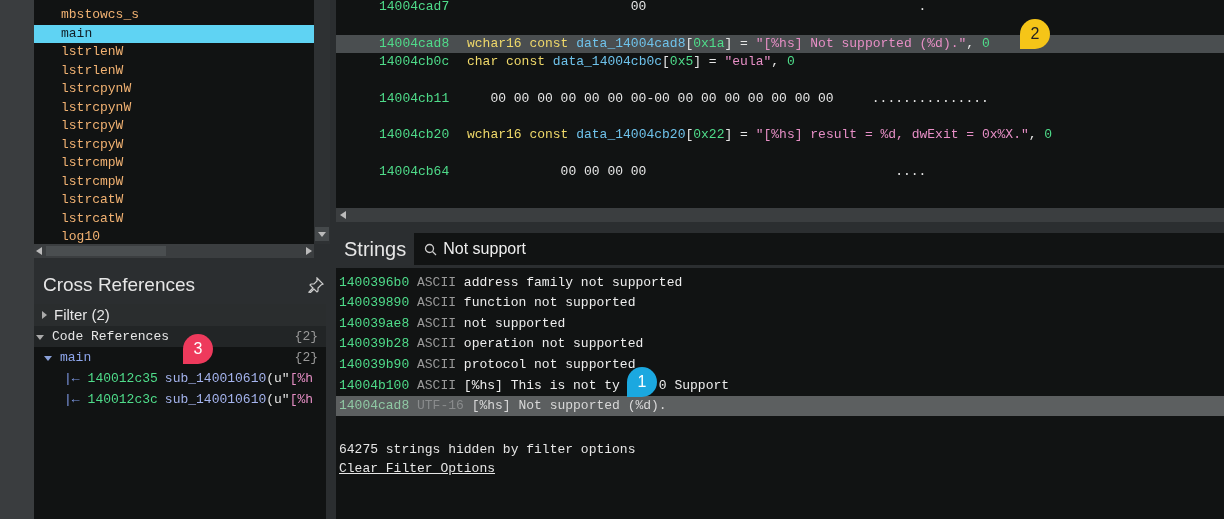 Image resolution: width=1224 pixels, height=519 pixels. I want to click on string-address: 1400396b0, so click(374, 282).